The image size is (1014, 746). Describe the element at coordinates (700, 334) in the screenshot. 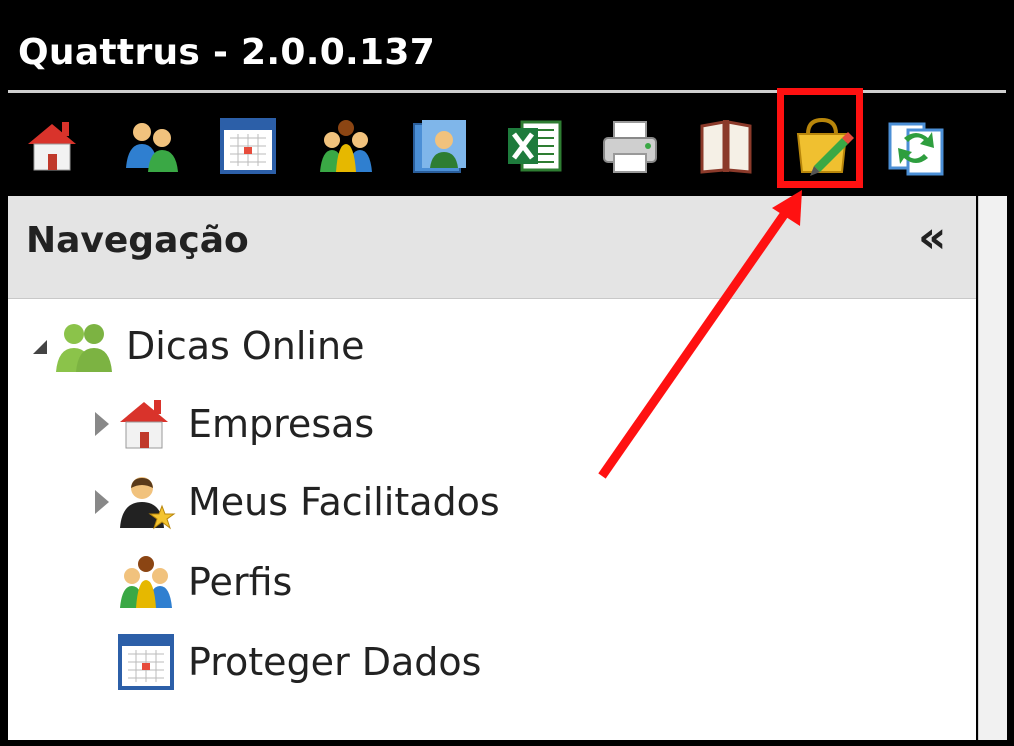

I see `annotation-arrow` at that location.